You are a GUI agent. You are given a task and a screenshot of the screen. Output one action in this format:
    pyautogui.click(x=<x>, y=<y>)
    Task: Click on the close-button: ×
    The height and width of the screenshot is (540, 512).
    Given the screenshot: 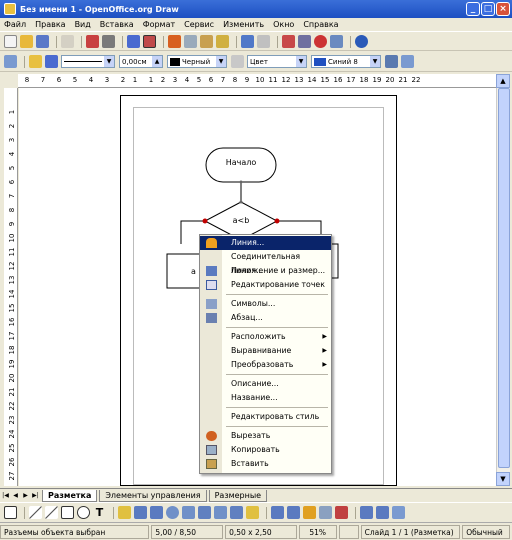 What is the action you would take?
    pyautogui.click(x=503, y=9)
    